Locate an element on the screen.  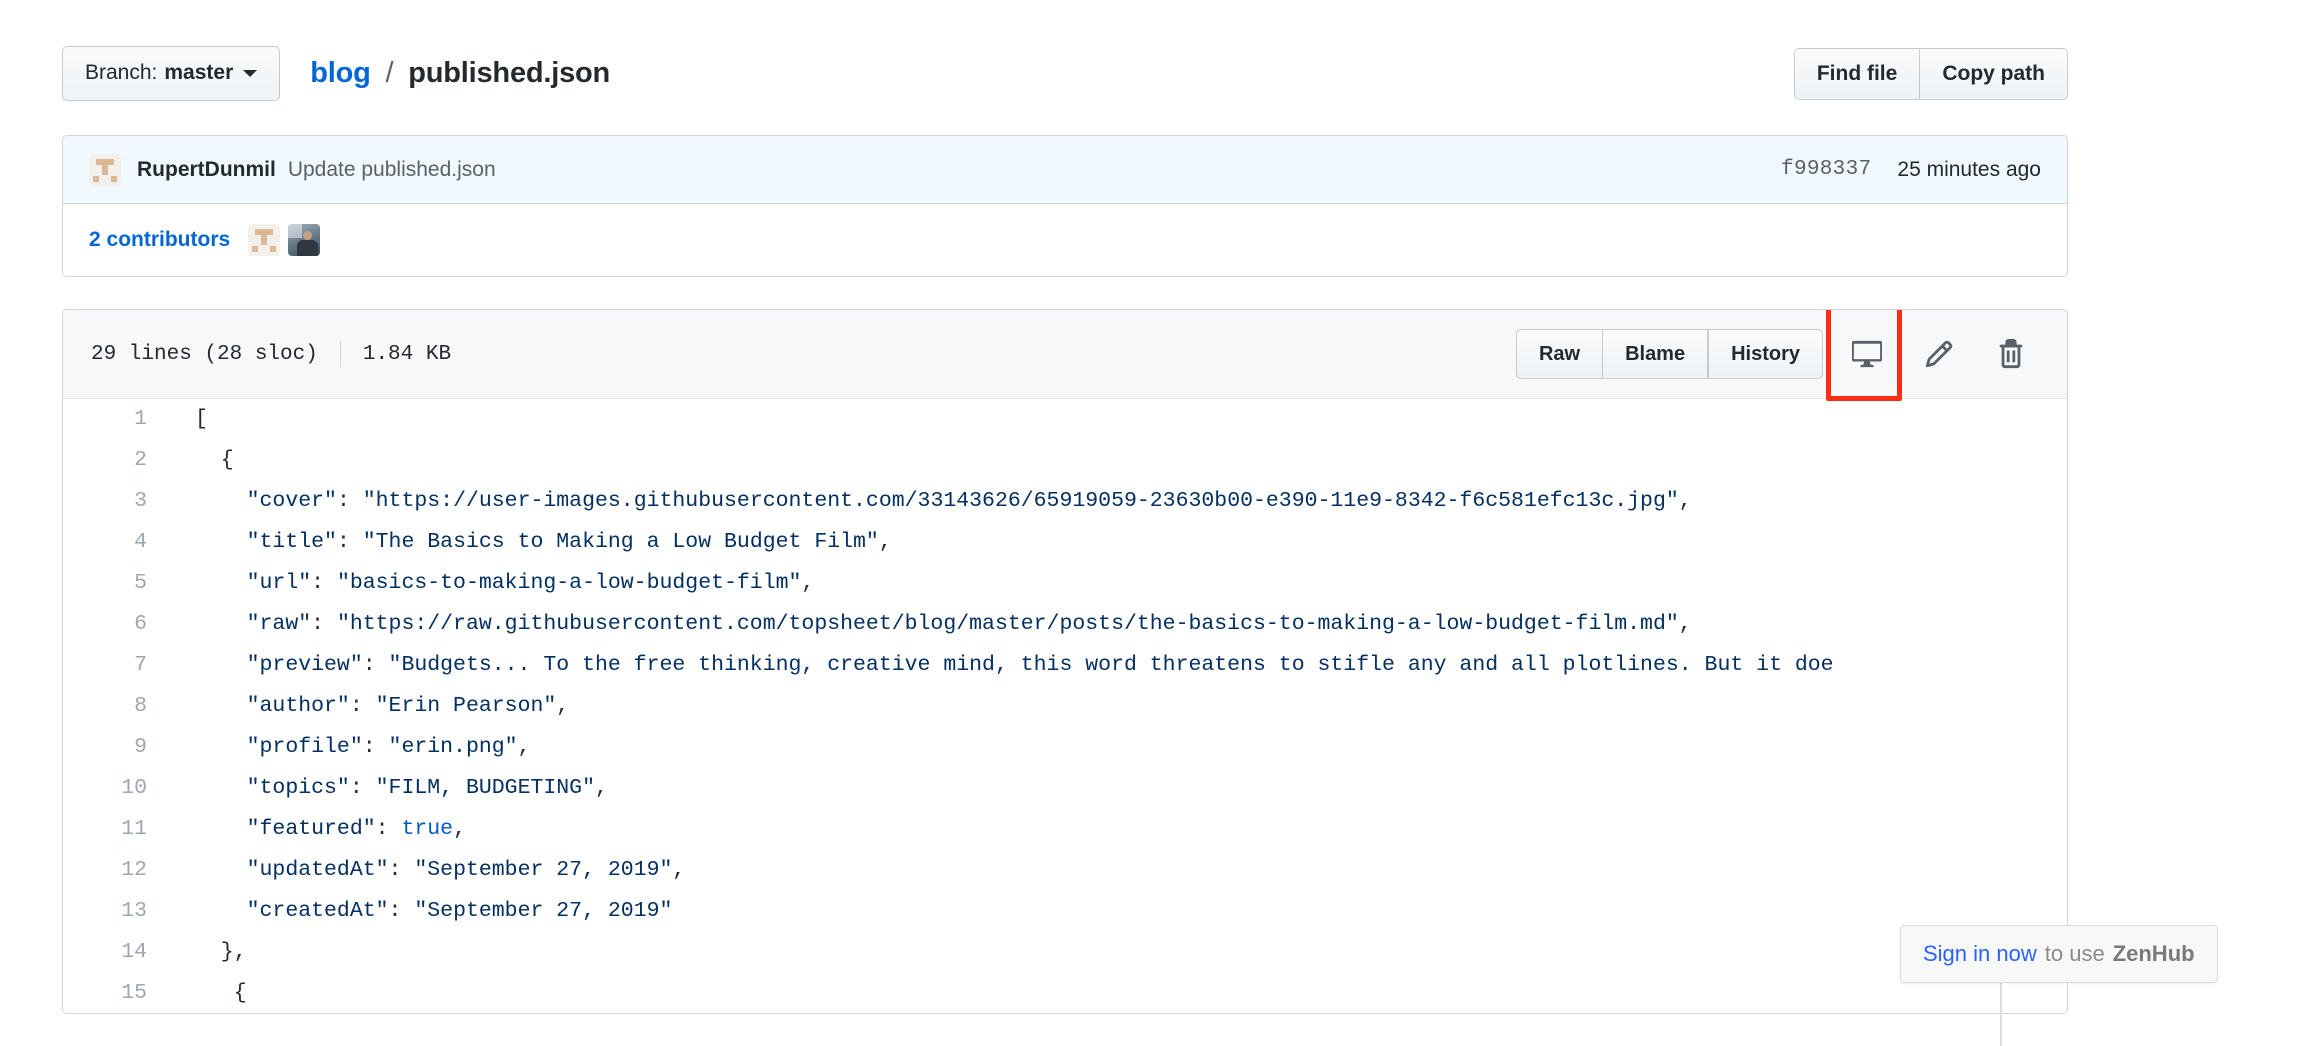
find-file-button: Find file is located at coordinates (1856, 74).